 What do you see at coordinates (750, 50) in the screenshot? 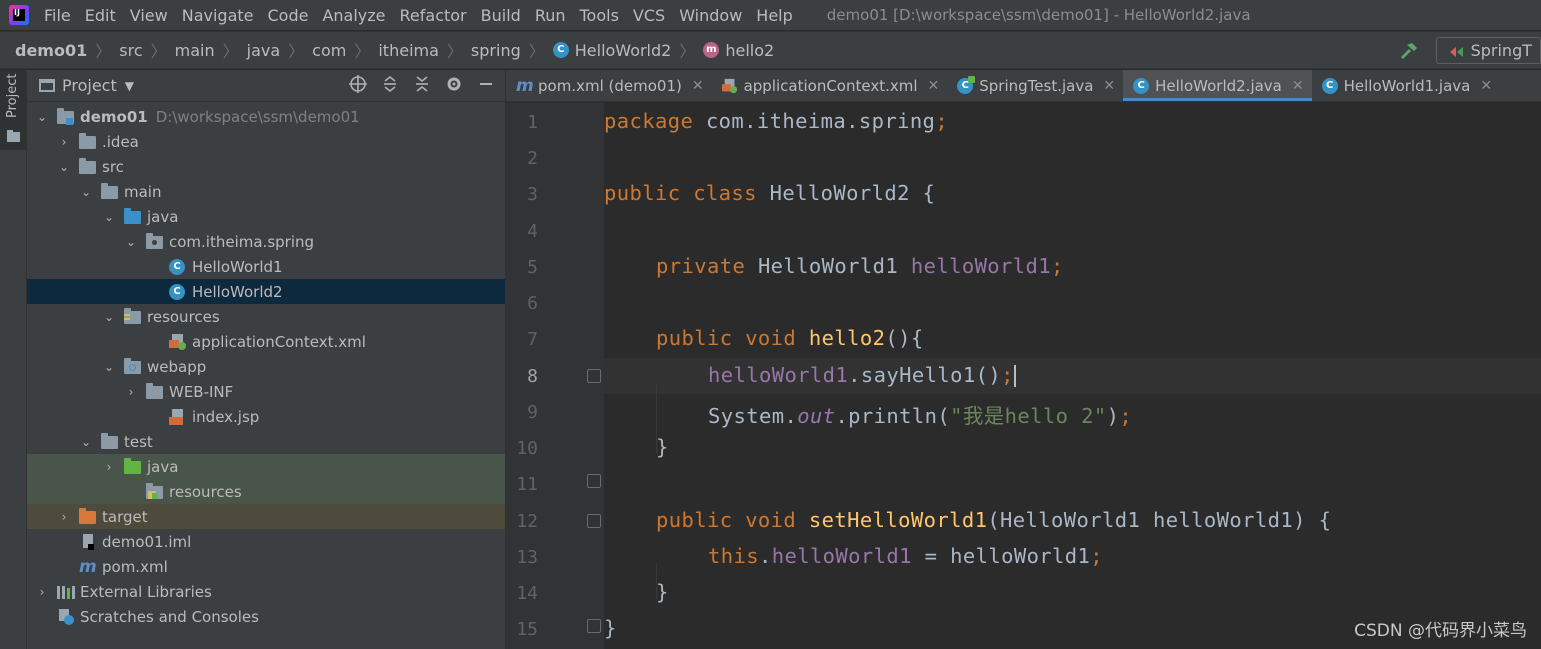
I see `breadcrumb-hello2-label: hello2` at bounding box center [750, 50].